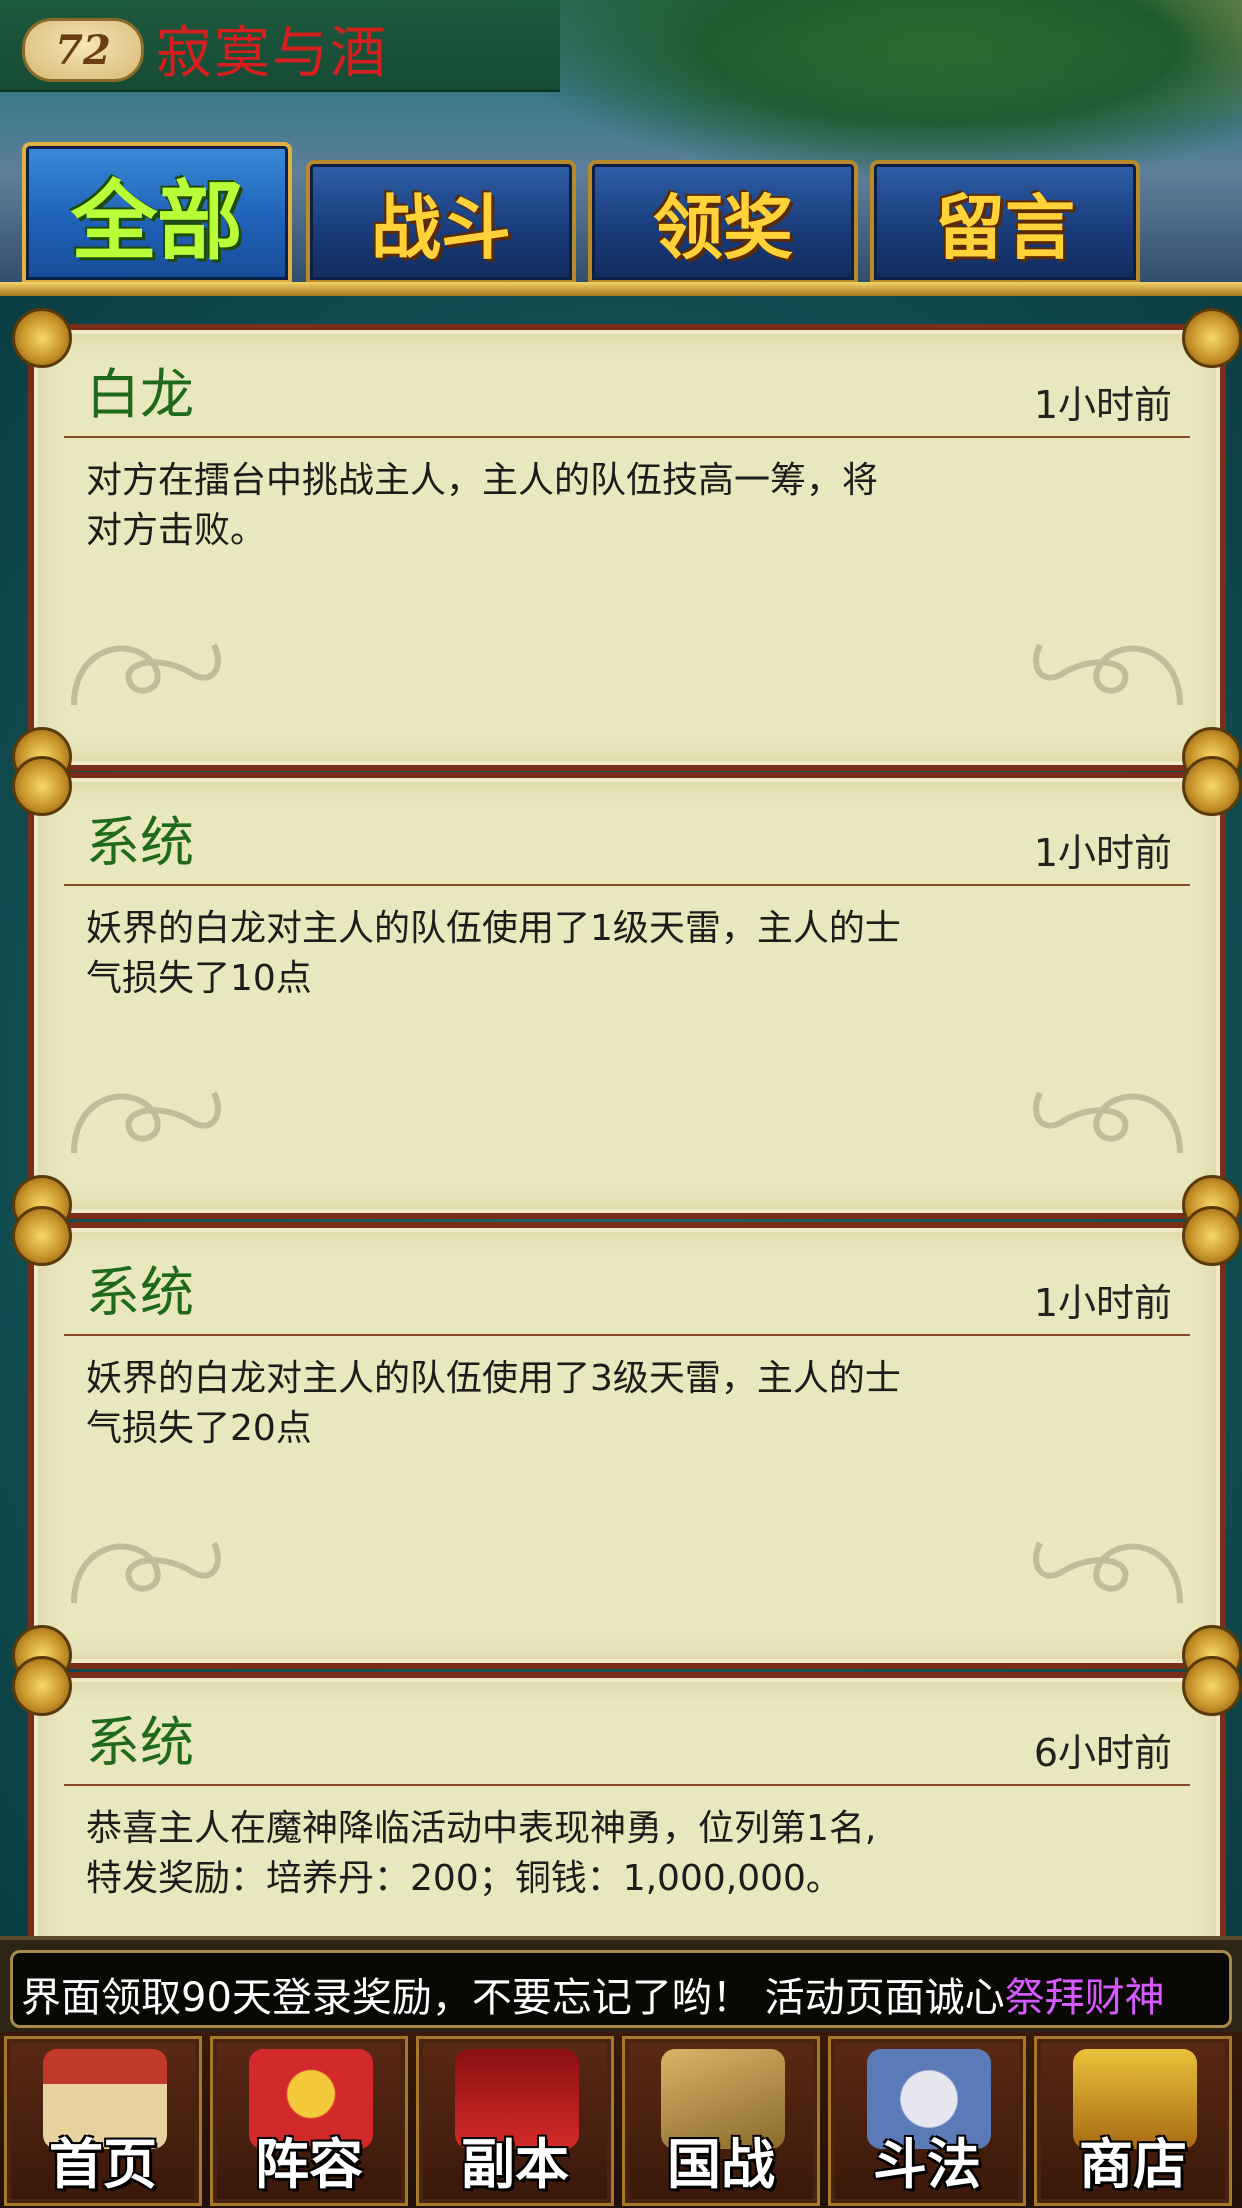 The width and height of the screenshot is (1242, 2208). What do you see at coordinates (83, 50) in the screenshot?
I see `level-badge: 72` at bounding box center [83, 50].